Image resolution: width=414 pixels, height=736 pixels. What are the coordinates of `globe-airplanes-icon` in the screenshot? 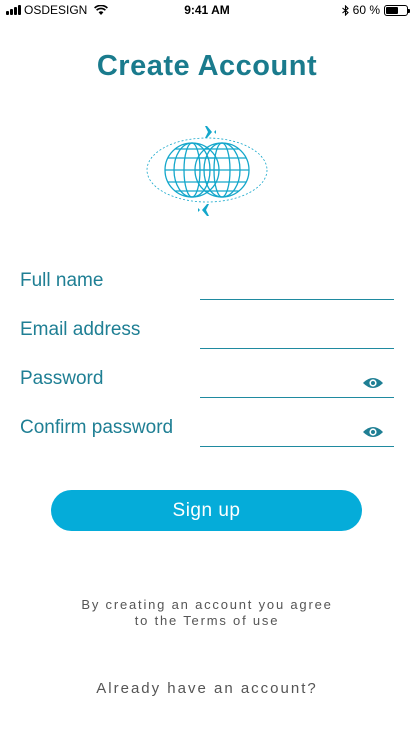 It's located at (207, 171).